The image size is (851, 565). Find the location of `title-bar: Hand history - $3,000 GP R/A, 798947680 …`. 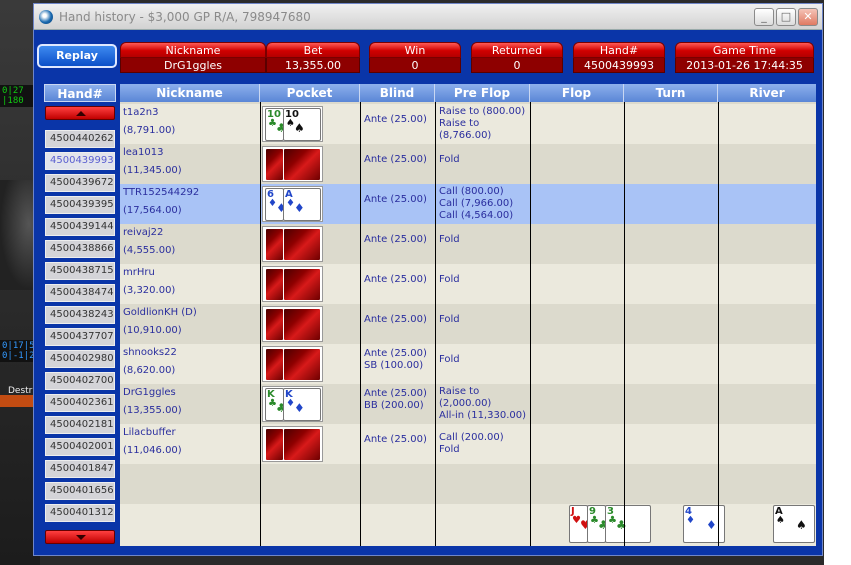

title-bar: Hand history - $3,000 GP R/A, 798947680 … is located at coordinates (428, 17).